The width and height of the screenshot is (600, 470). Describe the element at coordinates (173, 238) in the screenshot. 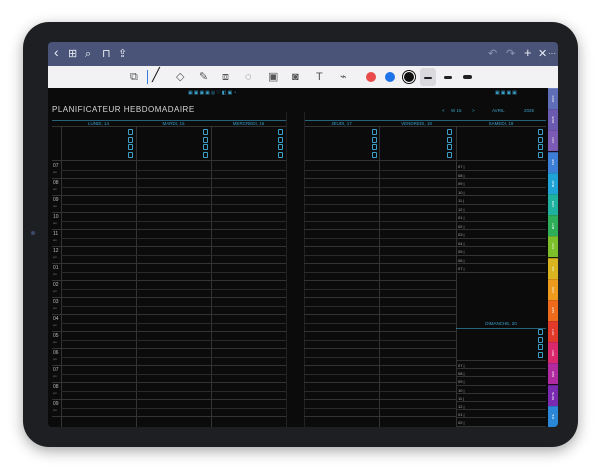

I see `half-hour-line-left` at that location.